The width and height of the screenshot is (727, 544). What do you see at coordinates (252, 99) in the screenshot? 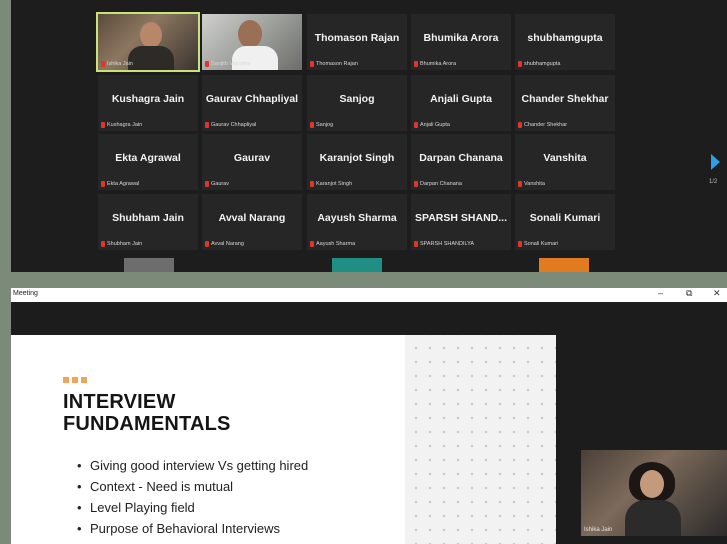
I see `participant-display-name: Gaurav Chhapliyal` at bounding box center [252, 99].